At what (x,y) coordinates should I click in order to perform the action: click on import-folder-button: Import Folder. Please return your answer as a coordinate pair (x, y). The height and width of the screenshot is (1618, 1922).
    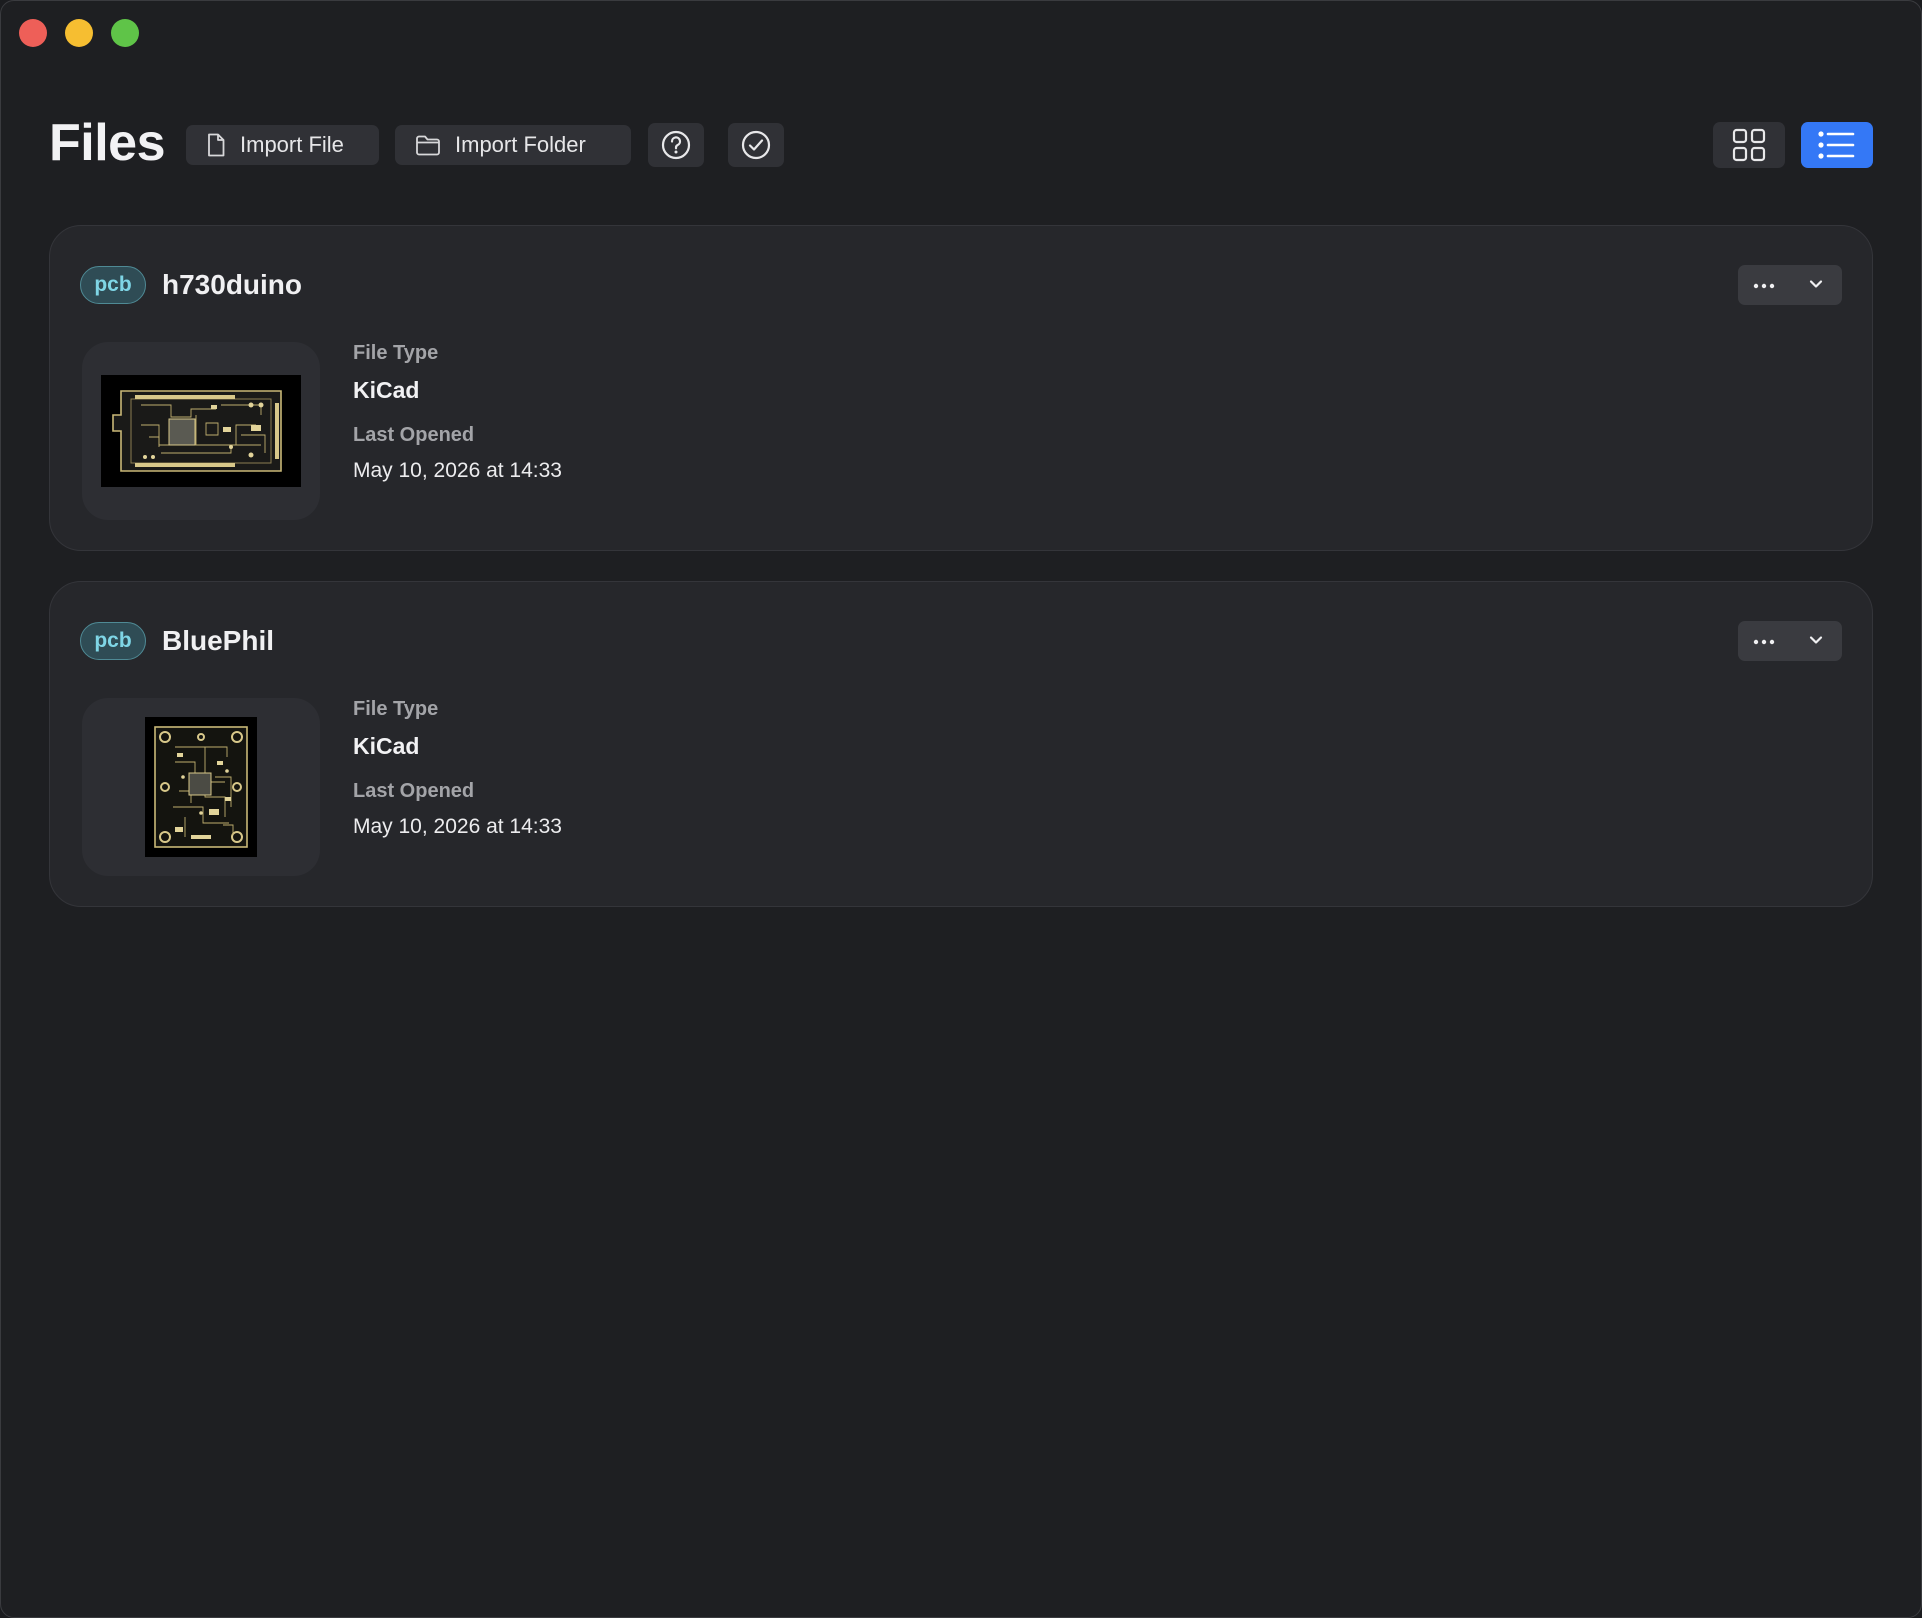
    Looking at the image, I should click on (513, 145).